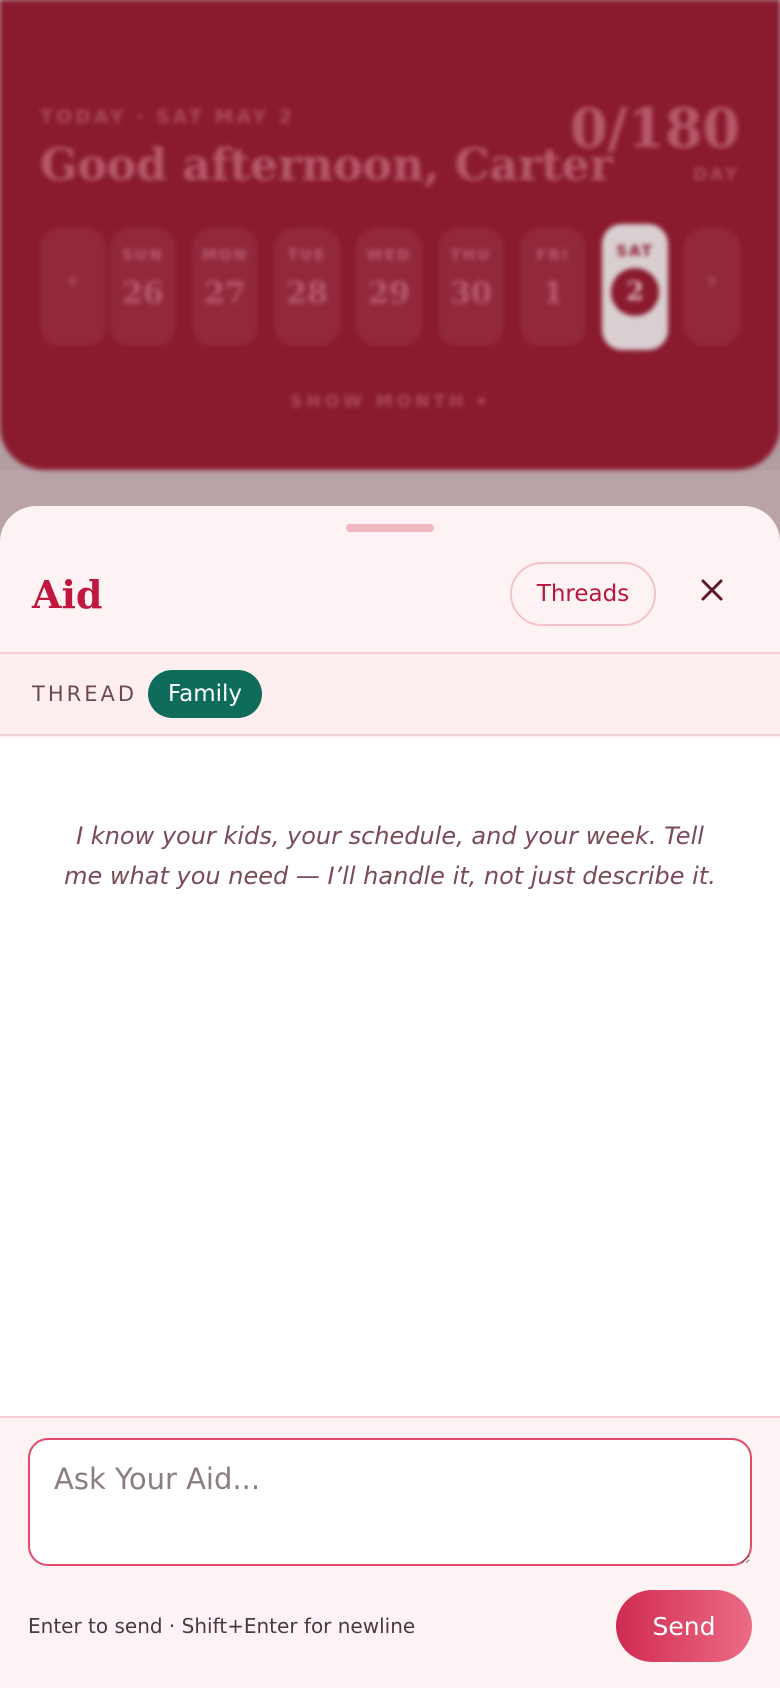  Describe the element at coordinates (205, 694) in the screenshot. I see `thread-chip-family: Family` at that location.